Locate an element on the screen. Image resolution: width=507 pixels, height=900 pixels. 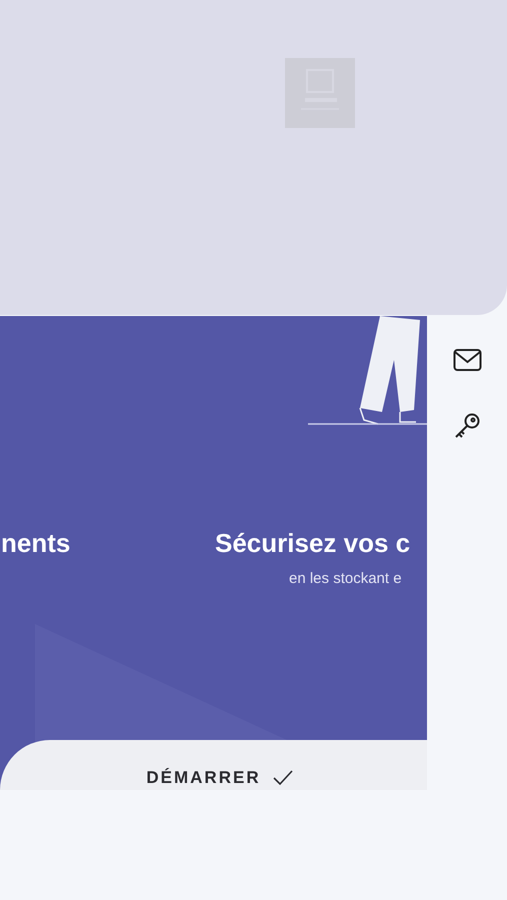
start-button: DÉMARRER is located at coordinates (213, 765).